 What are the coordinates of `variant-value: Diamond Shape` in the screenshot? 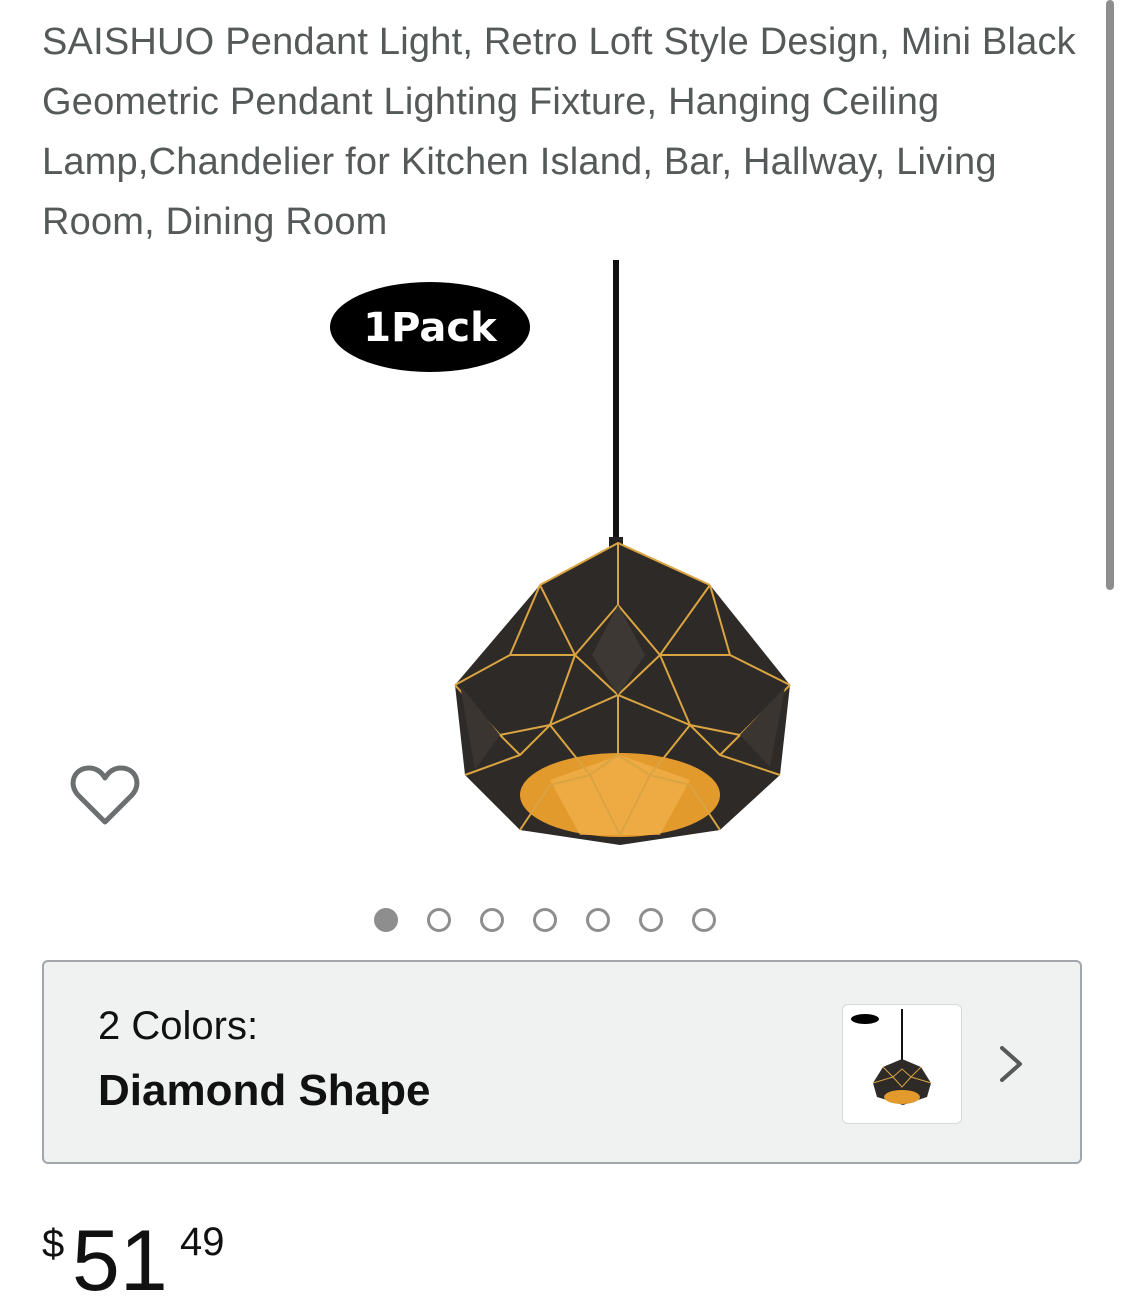 It's located at (264, 1090).